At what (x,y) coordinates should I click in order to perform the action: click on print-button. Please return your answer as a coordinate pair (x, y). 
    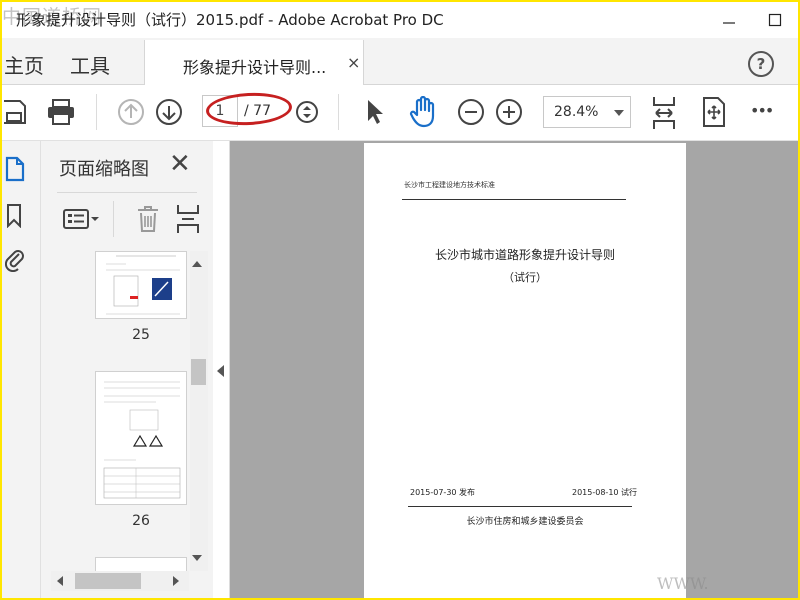
    Looking at the image, I should click on (61, 112).